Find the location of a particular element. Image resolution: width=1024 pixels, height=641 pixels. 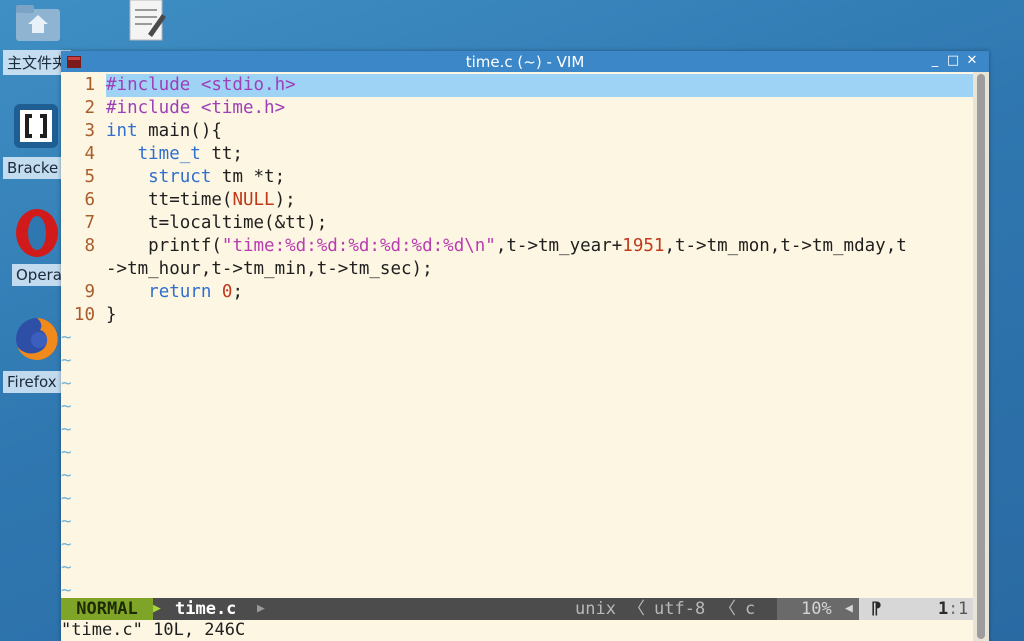

code-text: } is located at coordinates (111, 315).